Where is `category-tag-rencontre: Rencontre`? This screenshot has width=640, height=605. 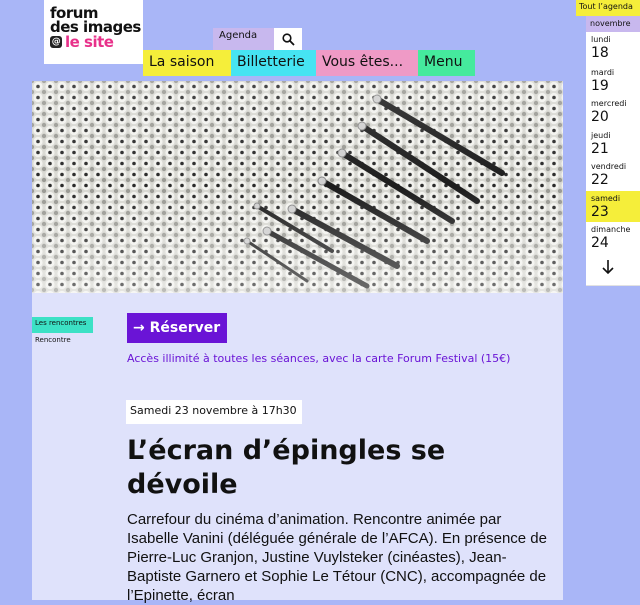 category-tag-rencontre: Rencontre is located at coordinates (54, 341).